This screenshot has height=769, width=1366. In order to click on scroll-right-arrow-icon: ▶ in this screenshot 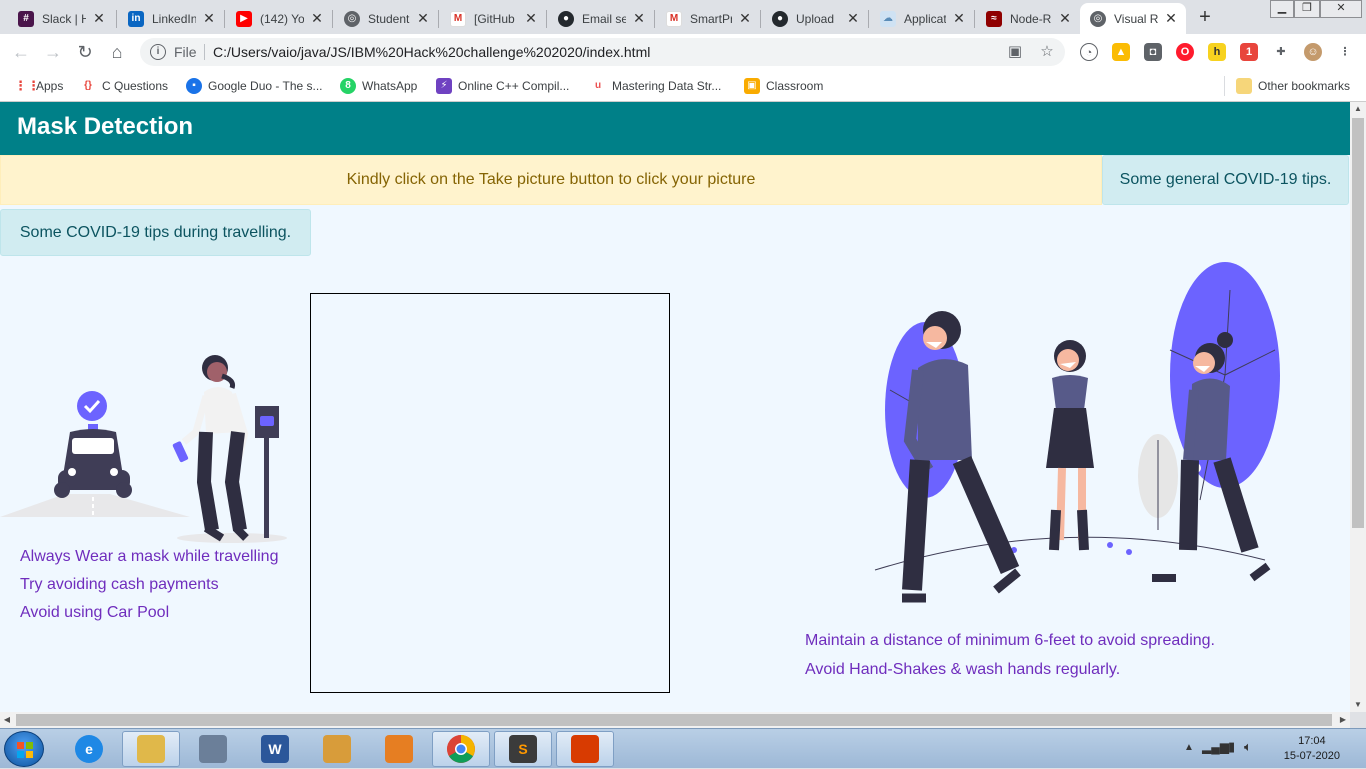, I will do `click(1343, 720)`.